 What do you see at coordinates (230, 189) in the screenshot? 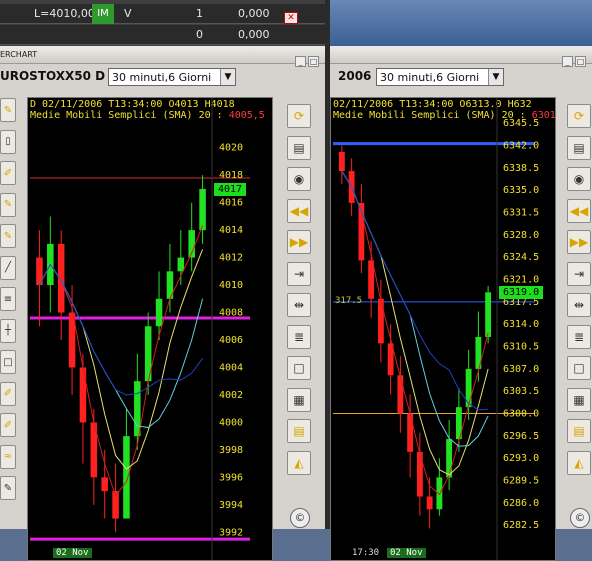
I see `last-price-tag: 4017` at bounding box center [230, 189].